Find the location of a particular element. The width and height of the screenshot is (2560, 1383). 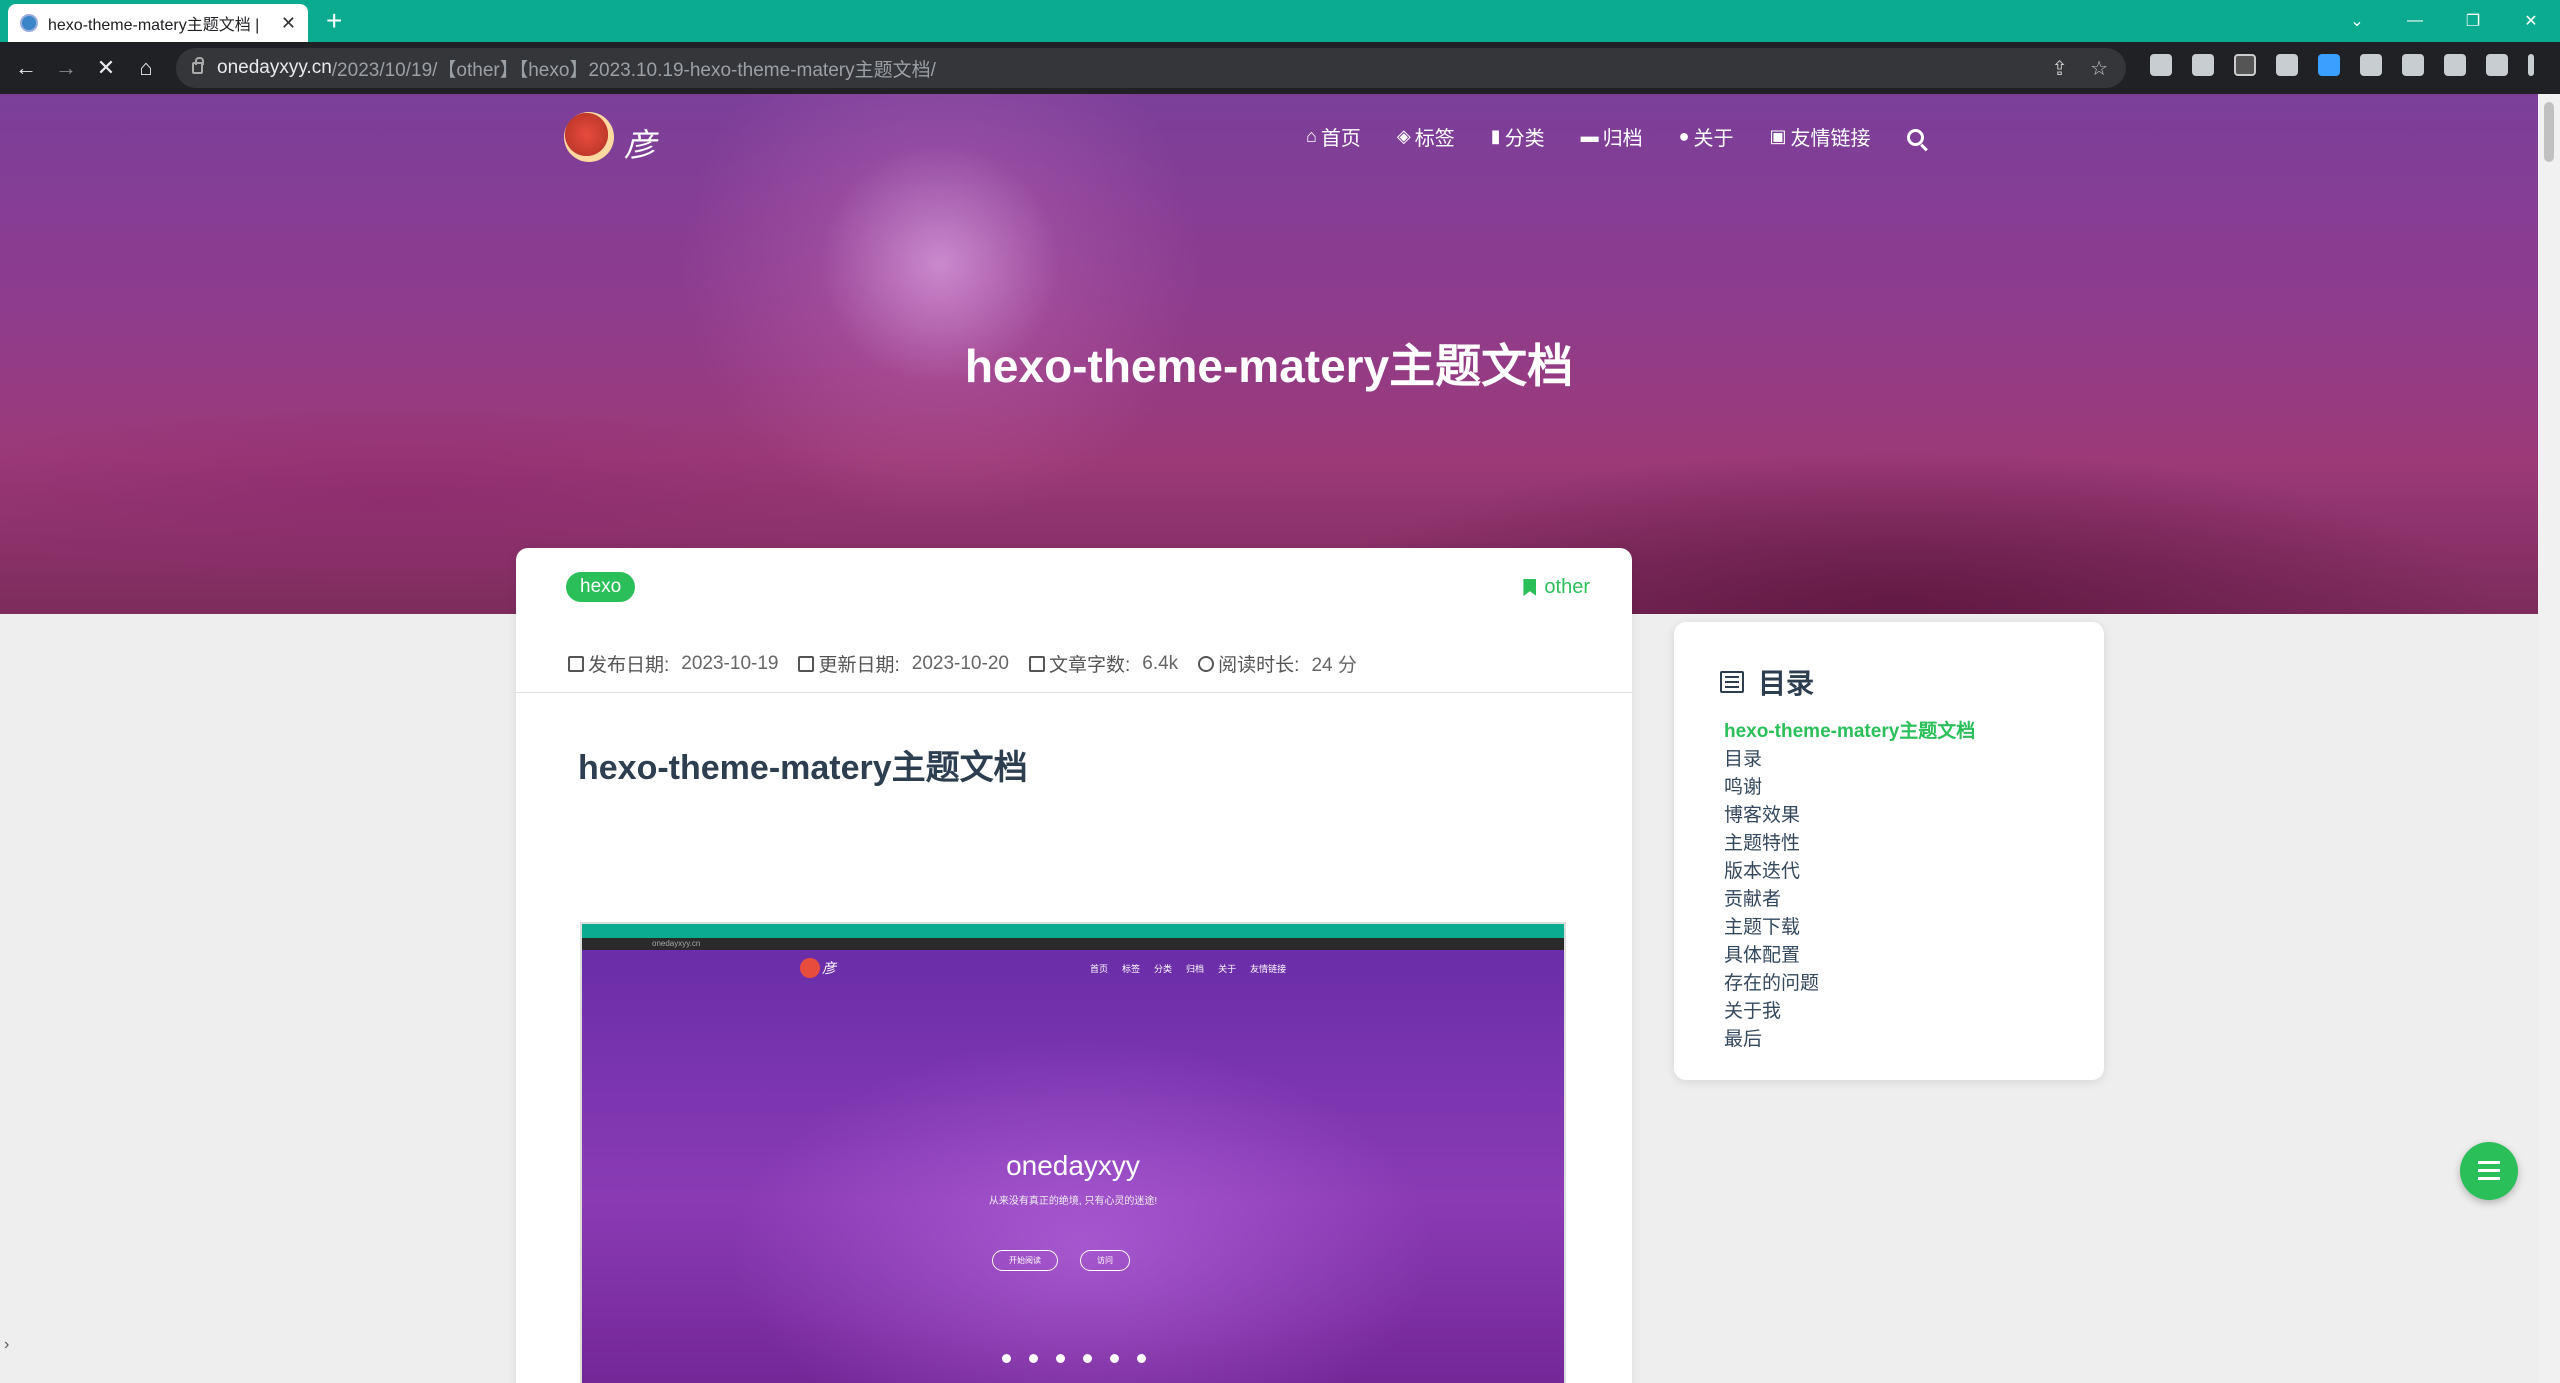

toc-item: 鸣谢 is located at coordinates (1849, 788).